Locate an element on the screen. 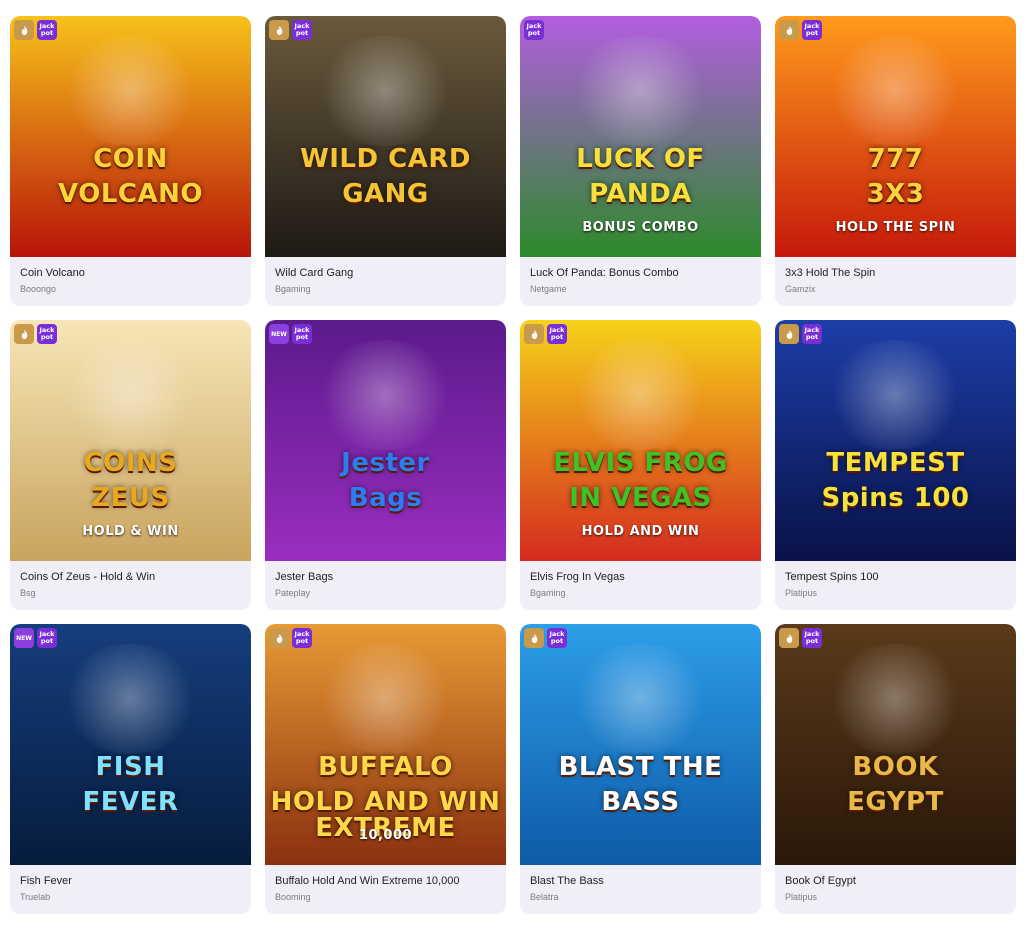  game-provider: Netgame is located at coordinates (548, 289).